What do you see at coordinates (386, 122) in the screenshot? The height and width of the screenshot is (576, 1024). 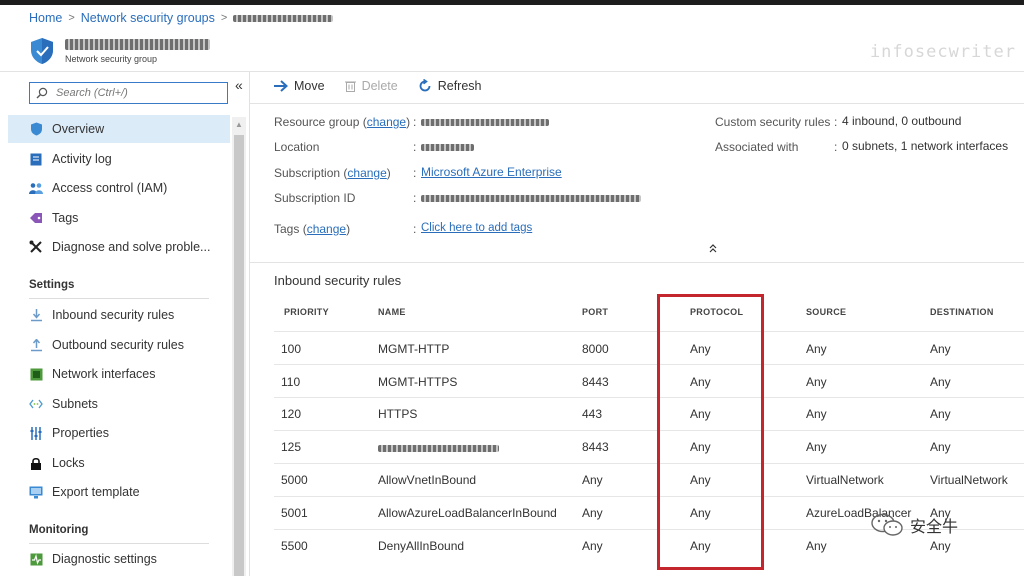 I see `resource-group-change-link: change` at bounding box center [386, 122].